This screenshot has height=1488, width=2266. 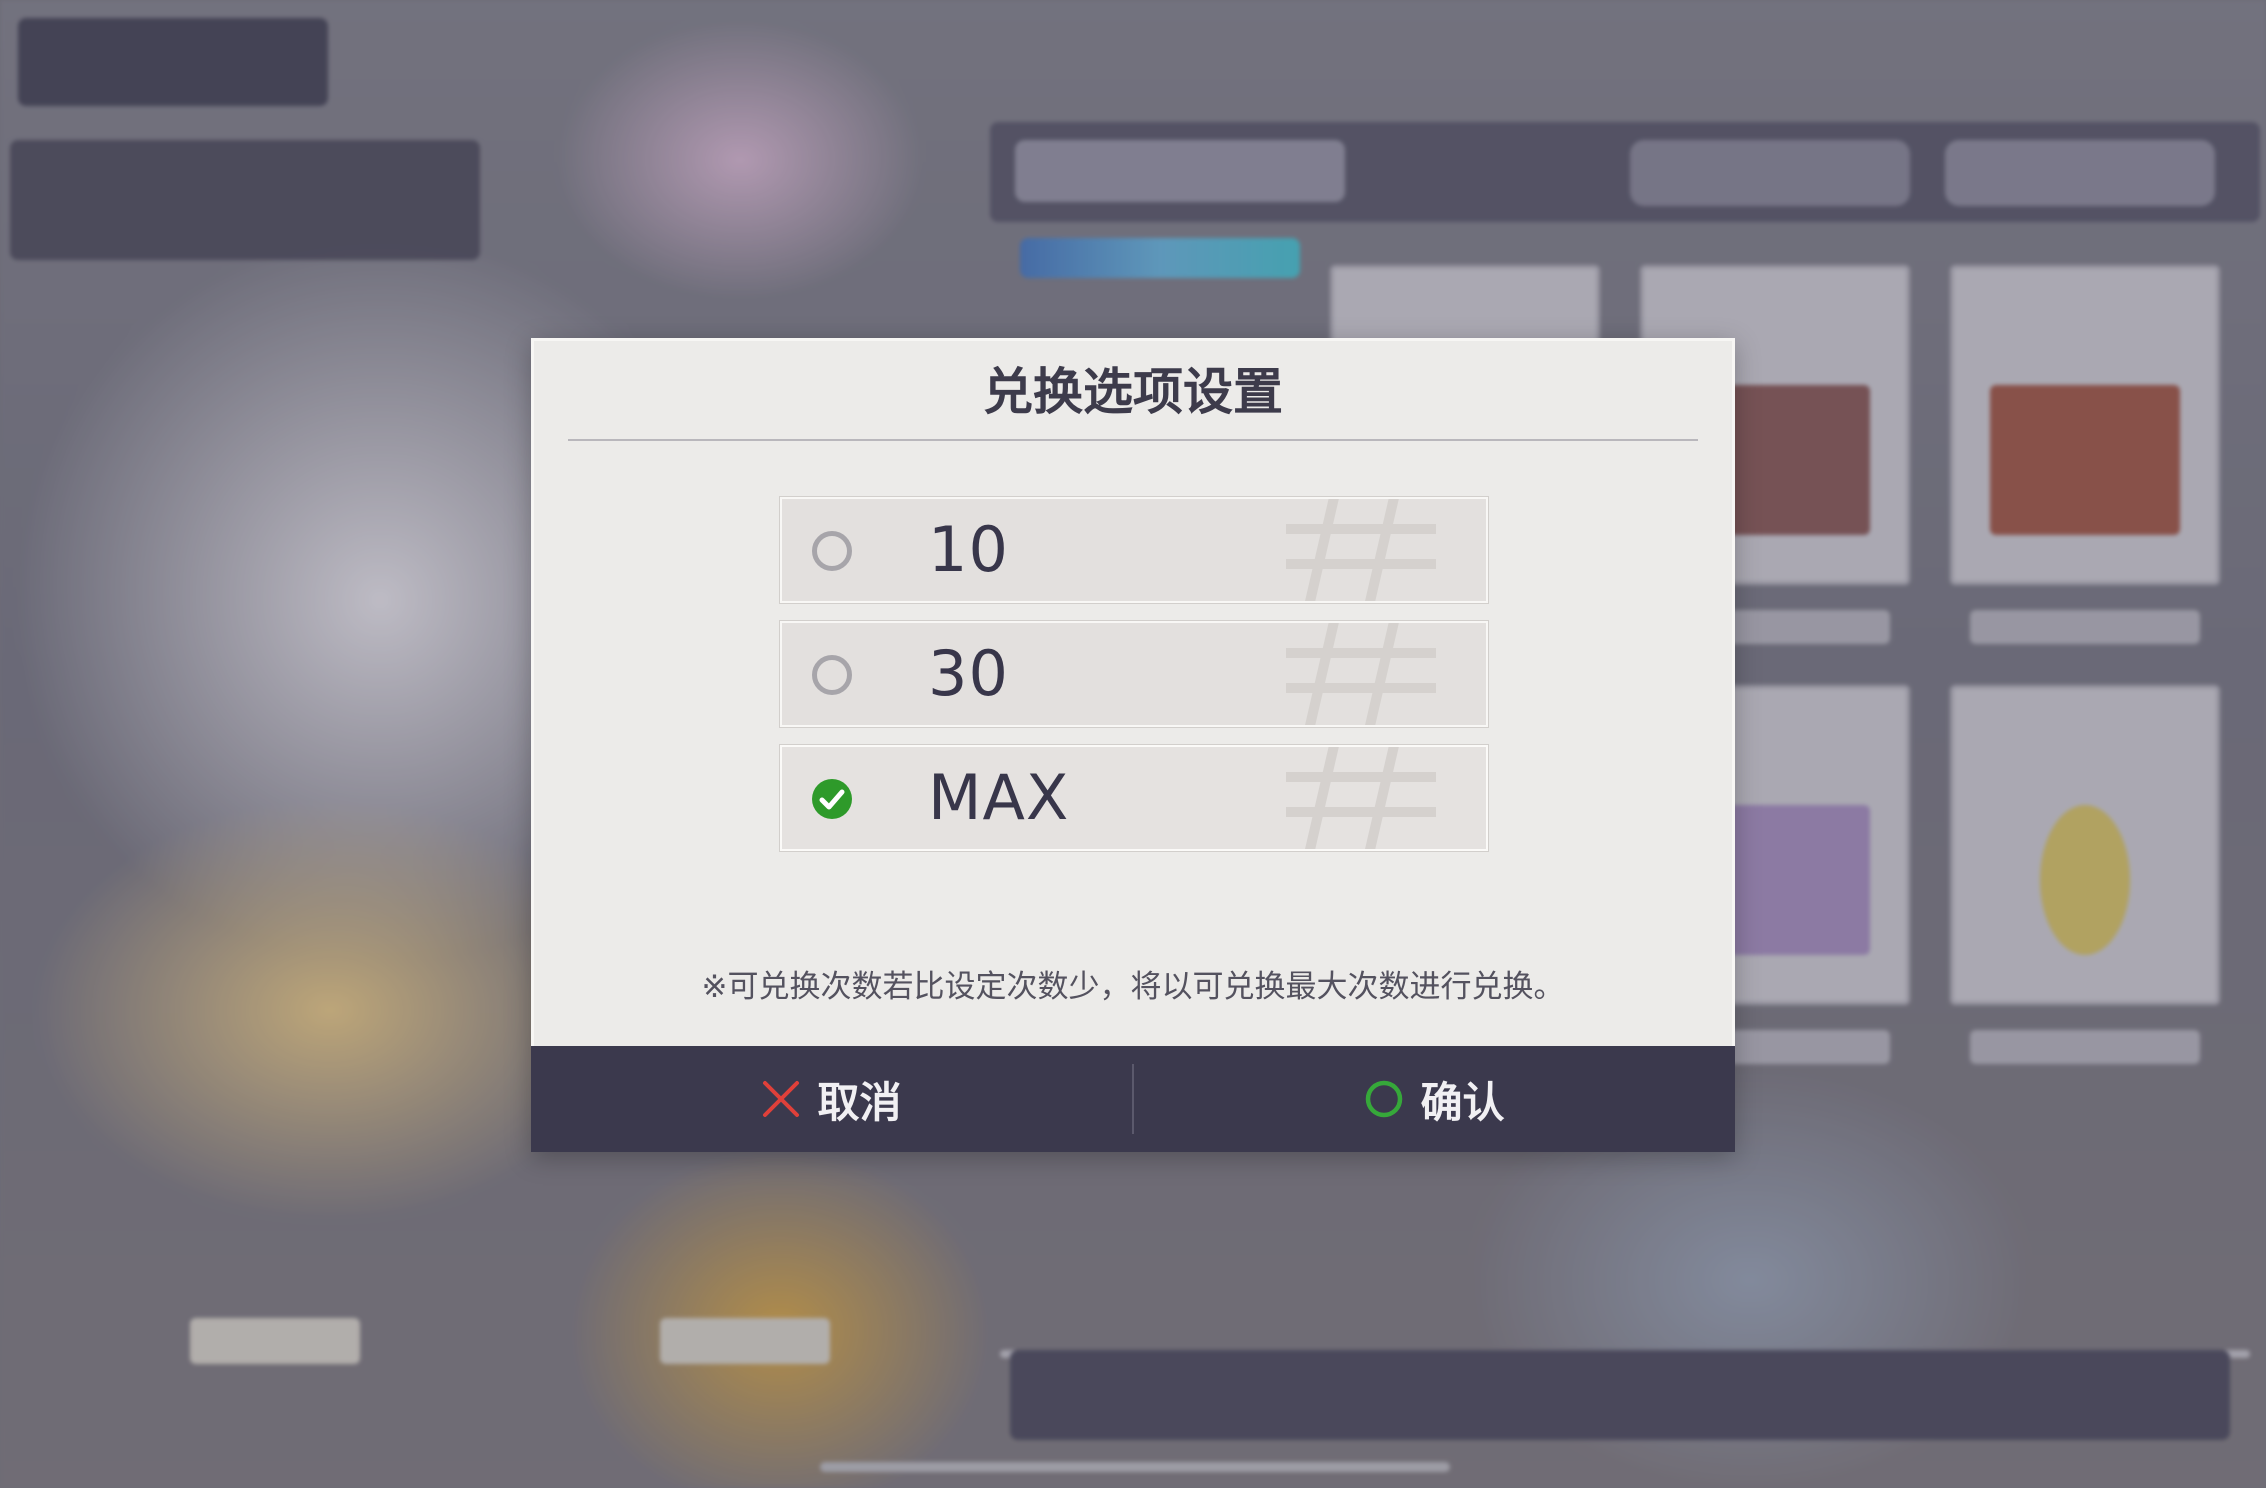 I want to click on cancel-label: 取消, so click(x=859, y=1102).